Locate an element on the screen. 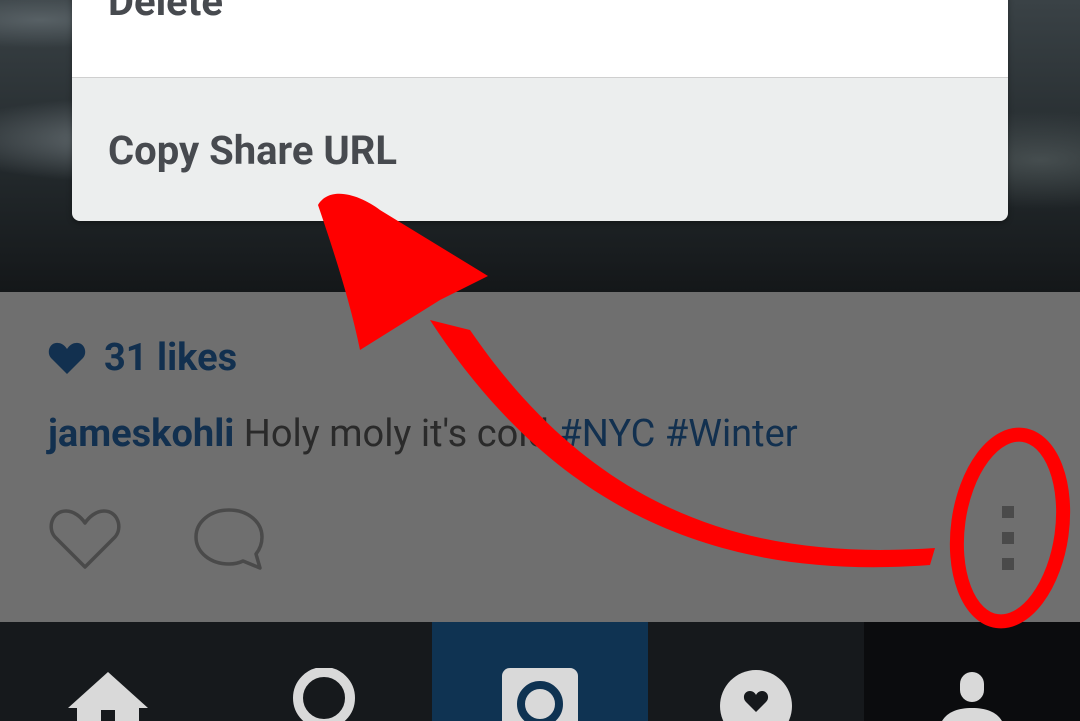 The width and height of the screenshot is (1080, 721). heart-filled-icon is located at coordinates (67, 358).